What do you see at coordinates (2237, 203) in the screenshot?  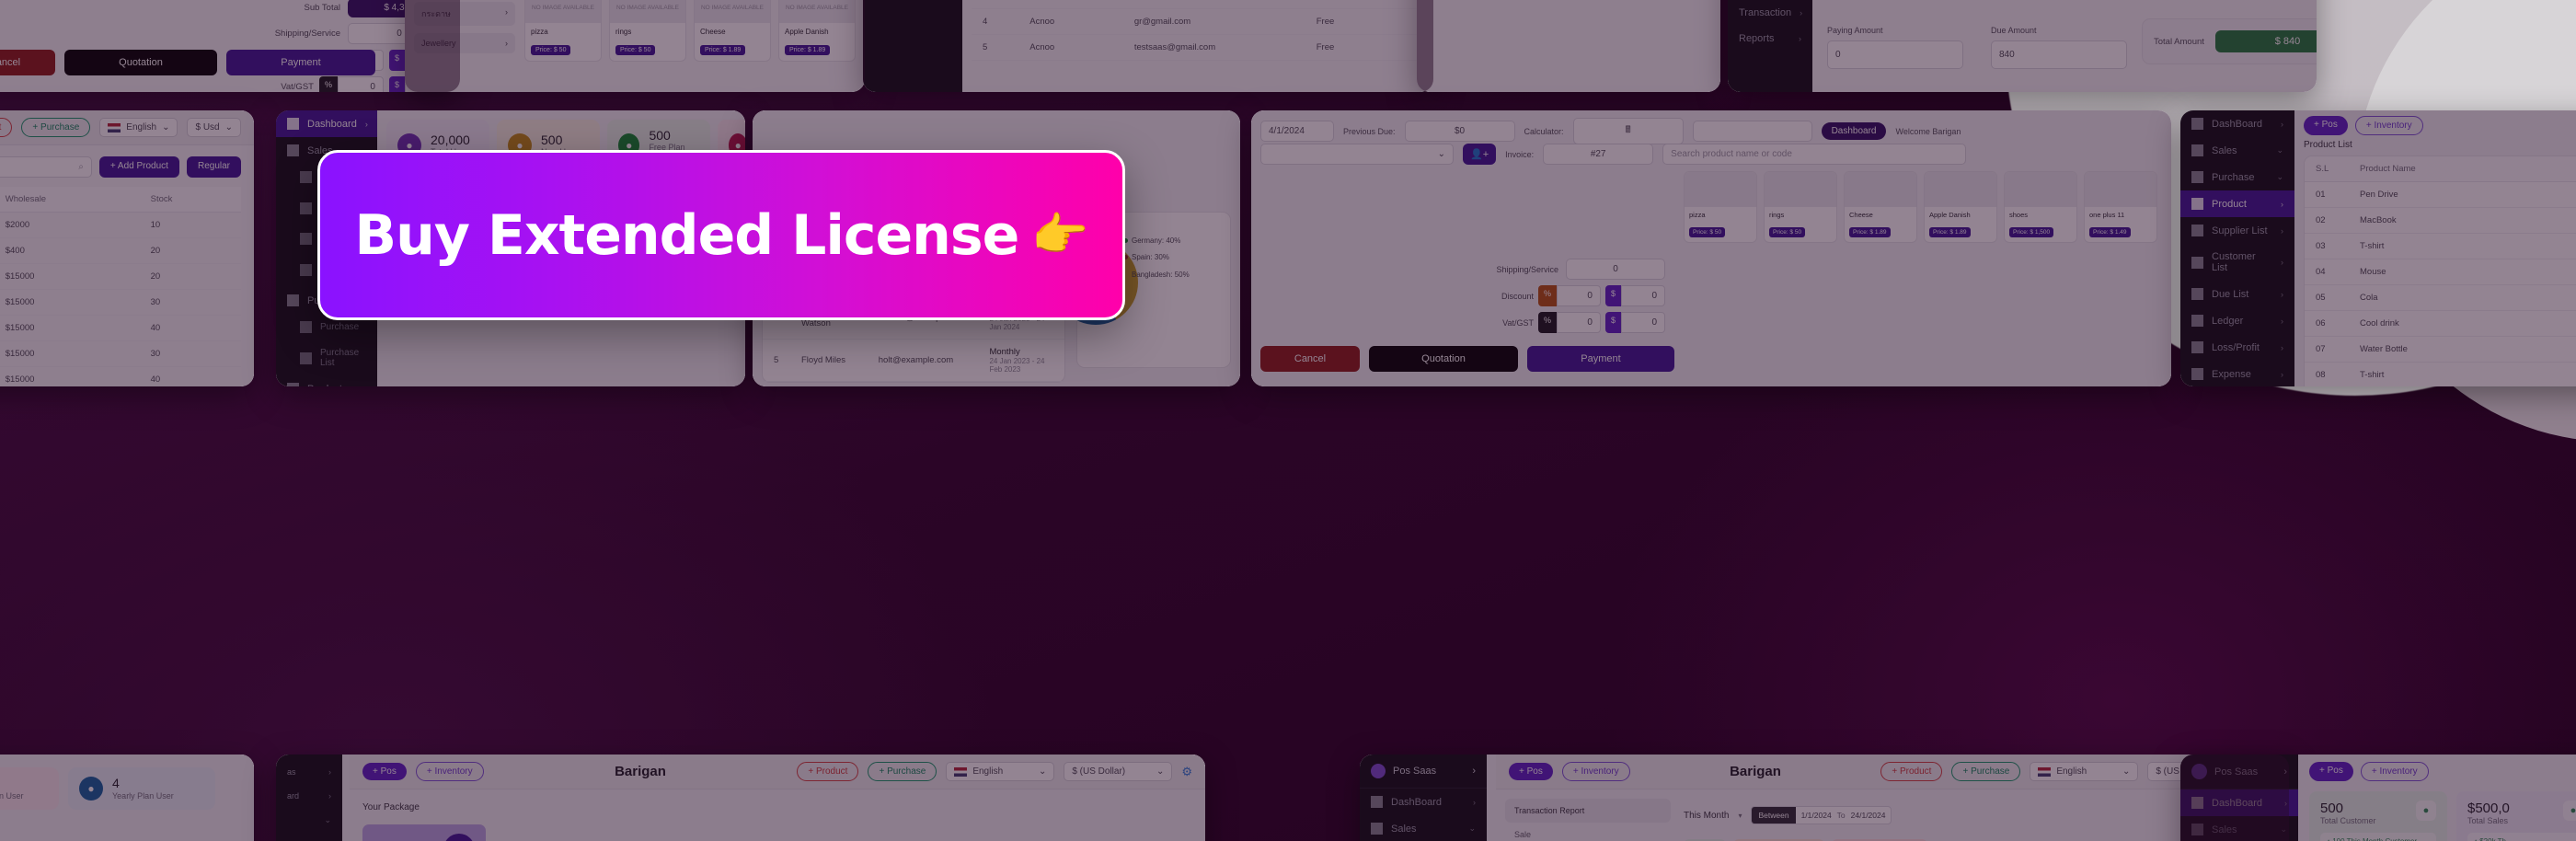 I see `sidebar-item-product: Product ›` at bounding box center [2237, 203].